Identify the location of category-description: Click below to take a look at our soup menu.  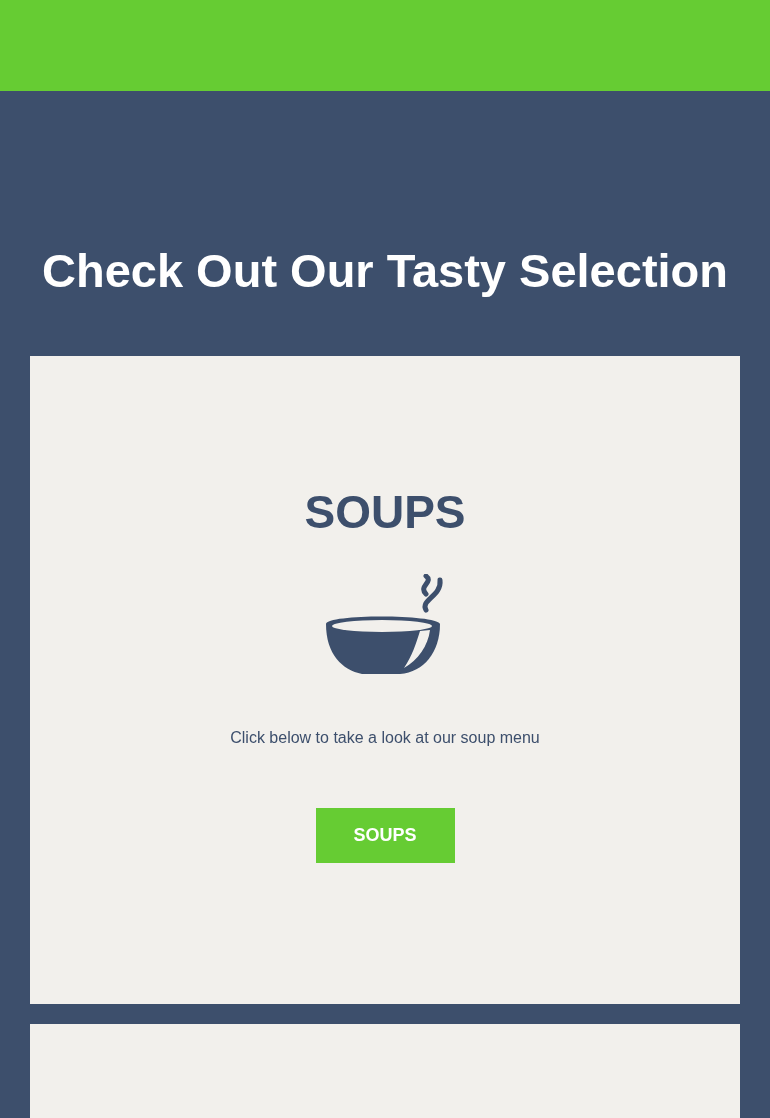
(385, 738).